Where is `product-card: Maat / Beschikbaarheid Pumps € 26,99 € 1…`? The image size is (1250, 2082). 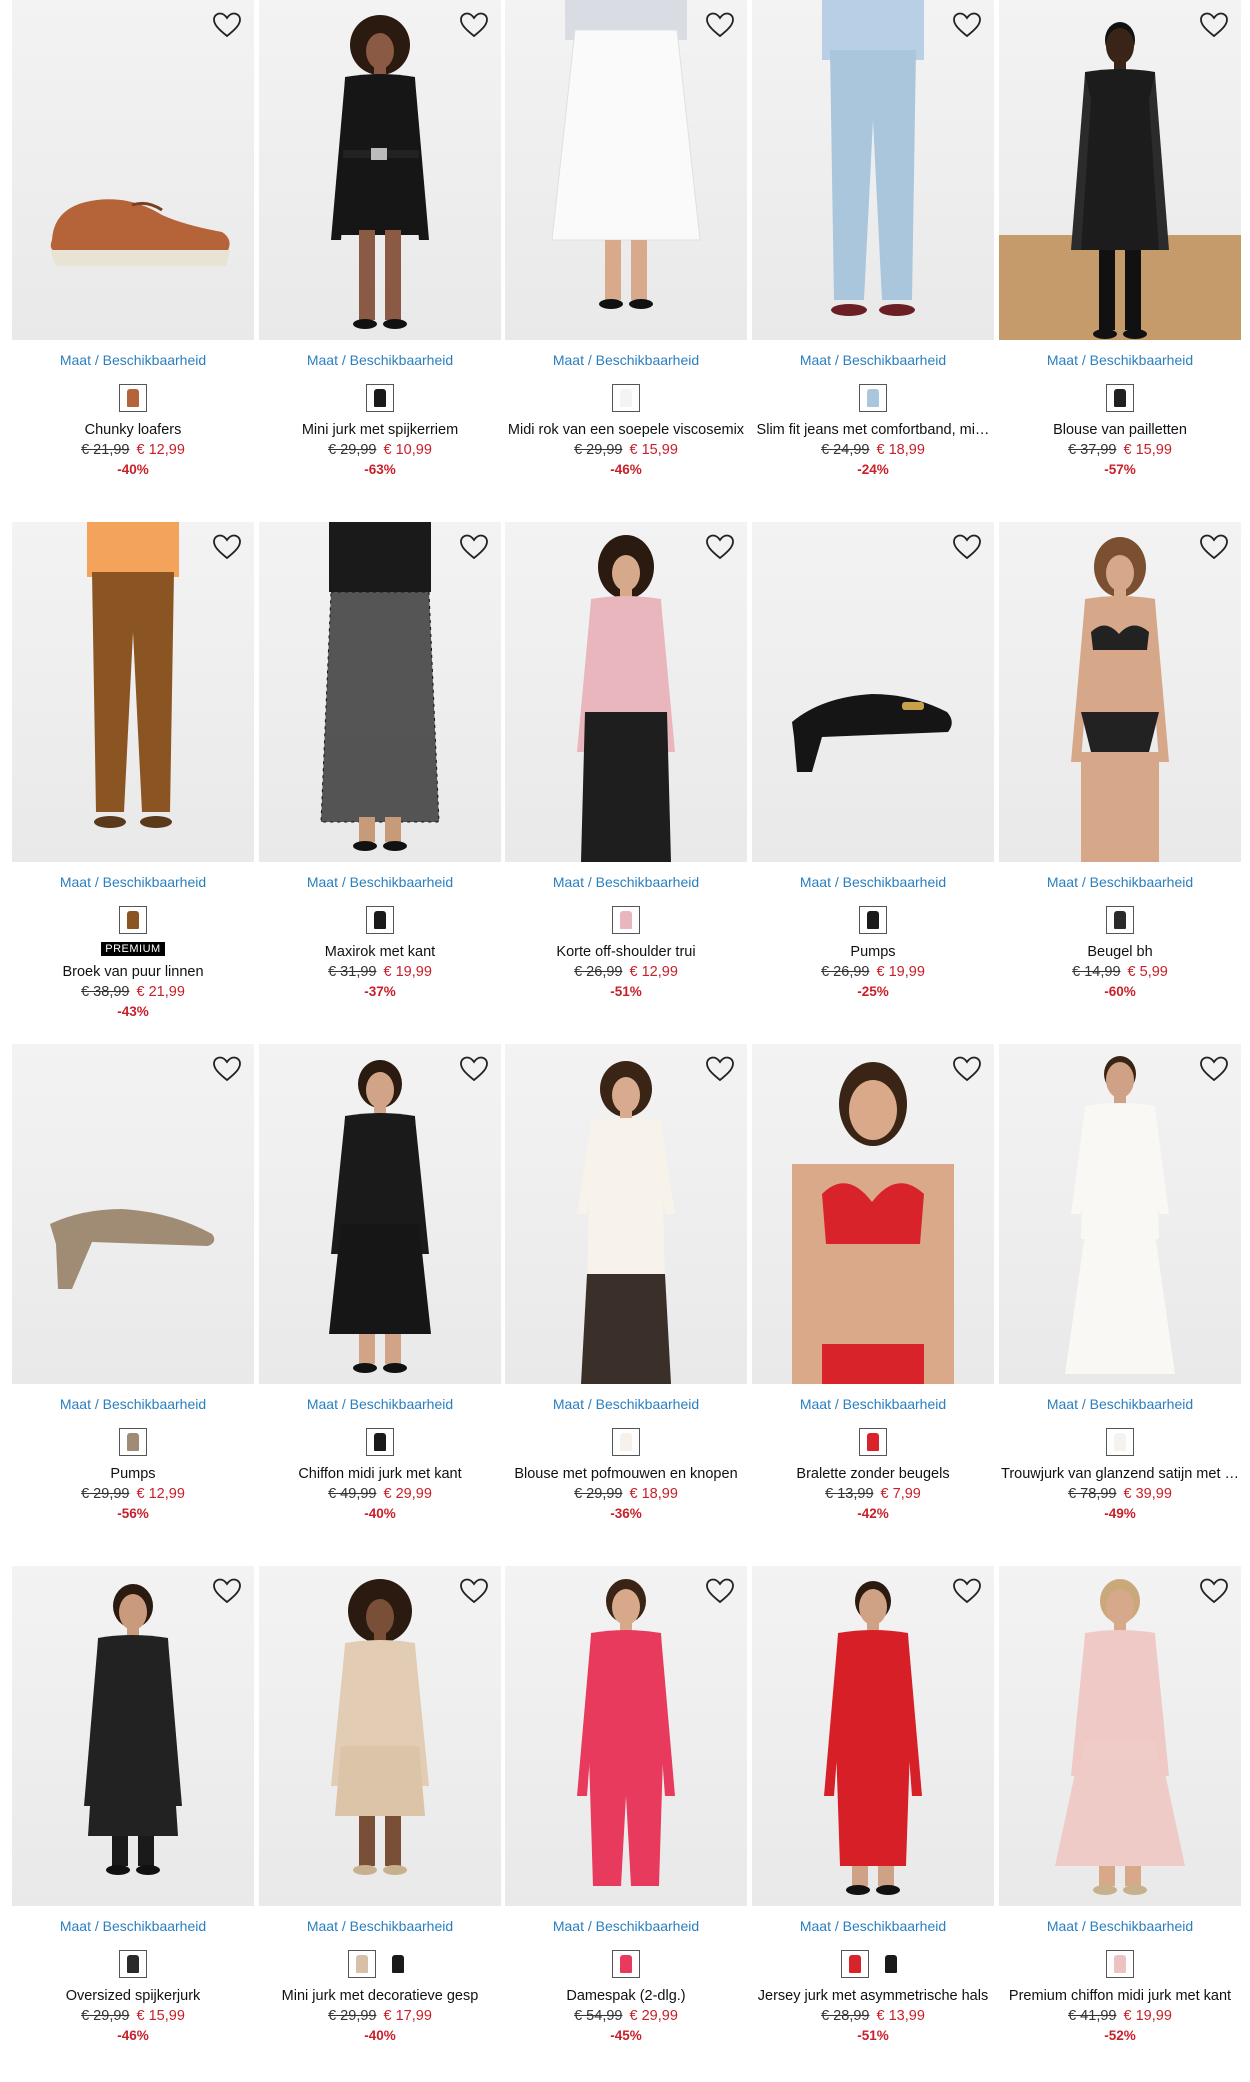 product-card: Maat / Beschikbaarheid Pumps € 26,99 € 1… is located at coordinates (873, 760).